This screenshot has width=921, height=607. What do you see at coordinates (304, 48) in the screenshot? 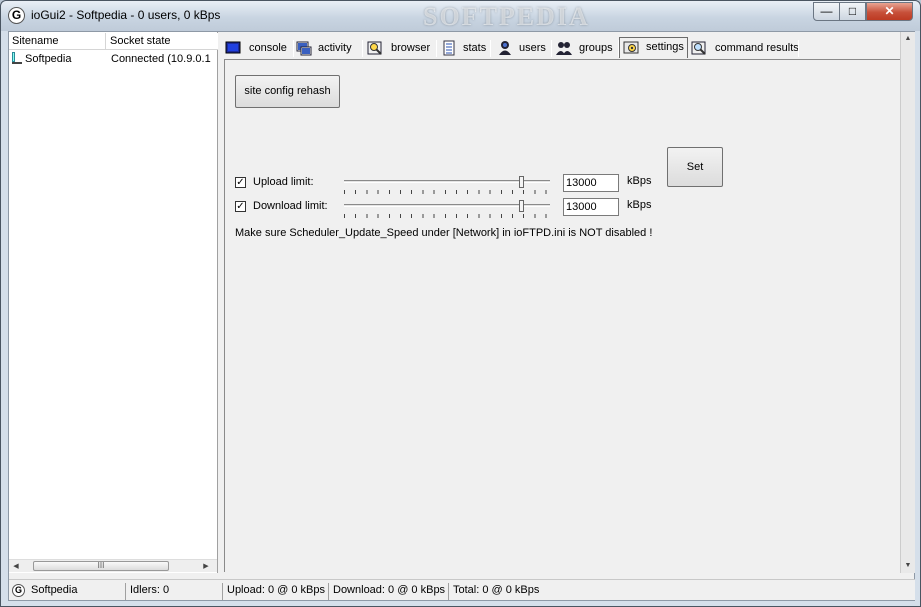
I see `activity-icon` at bounding box center [304, 48].